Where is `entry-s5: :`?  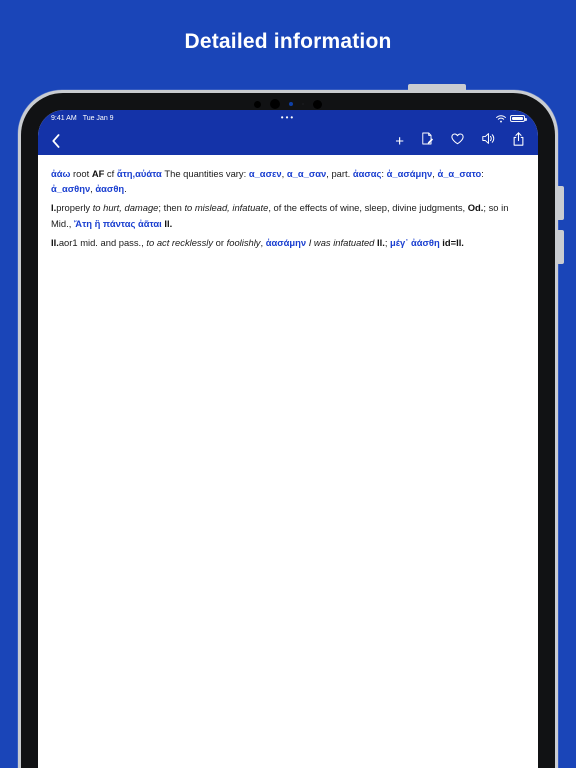 entry-s5: : is located at coordinates (482, 173).